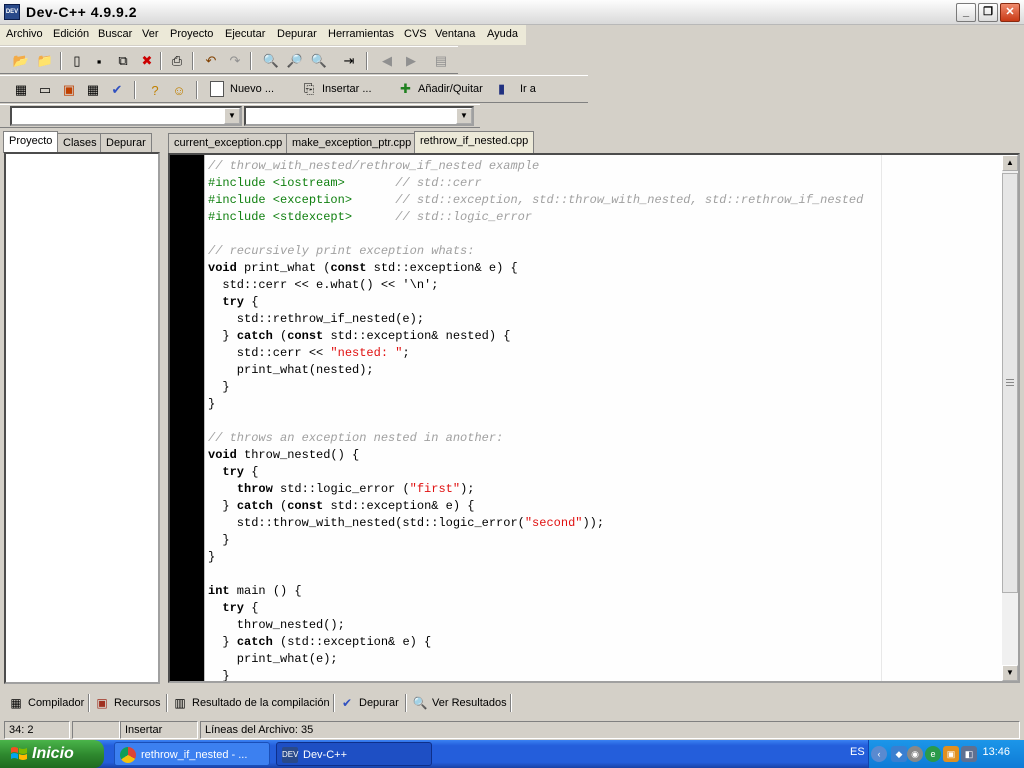 The width and height of the screenshot is (1024, 768). What do you see at coordinates (420, 703) in the screenshot?
I see `find-results-icon: 🔍` at bounding box center [420, 703].